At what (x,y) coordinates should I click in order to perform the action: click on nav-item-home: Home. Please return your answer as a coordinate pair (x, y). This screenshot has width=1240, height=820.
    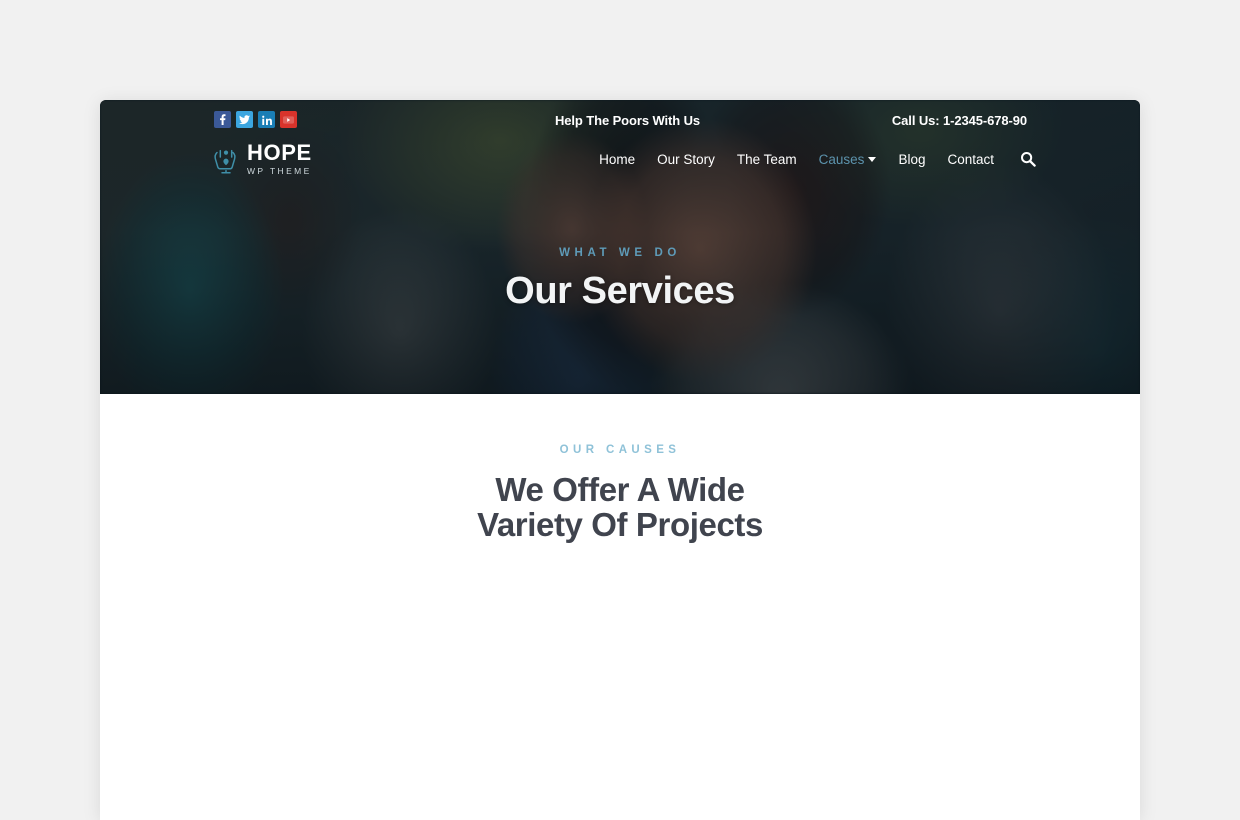
    Looking at the image, I should click on (617, 159).